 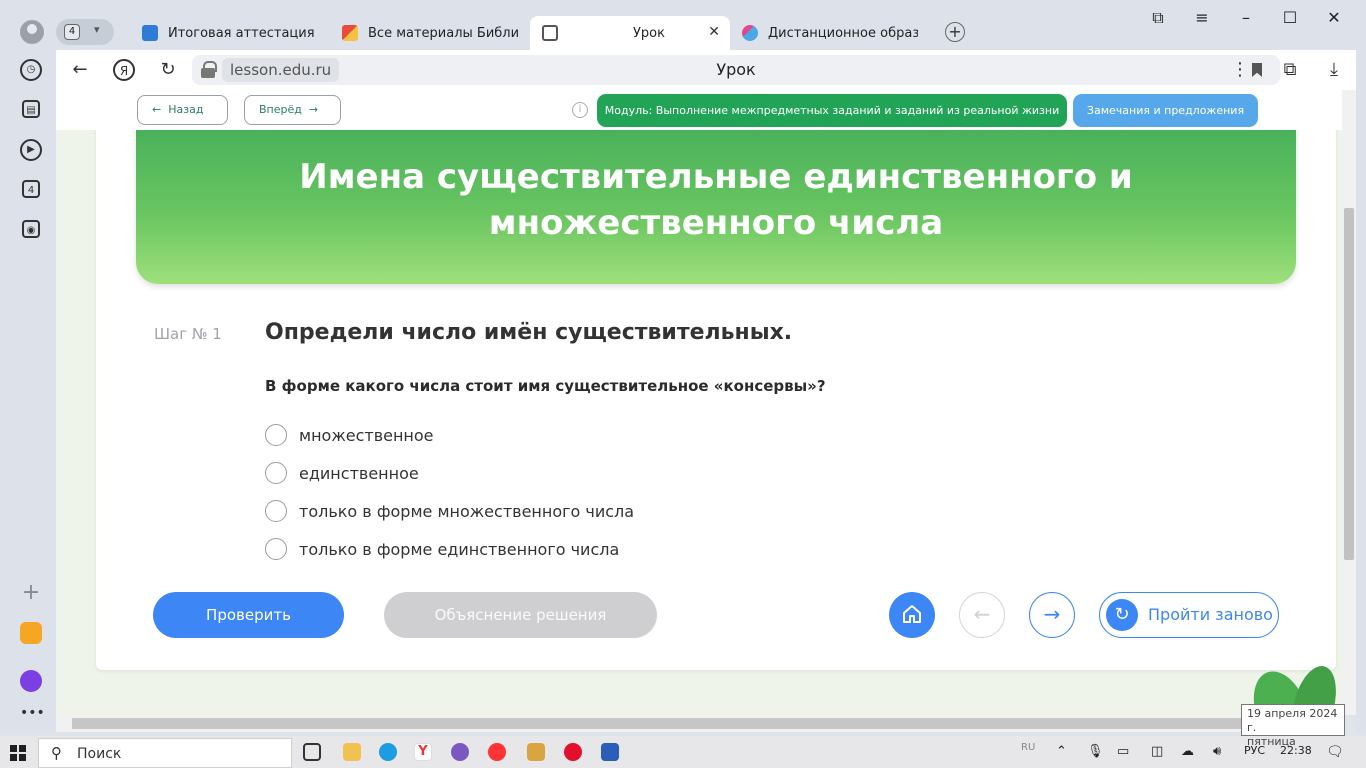 What do you see at coordinates (31, 633) in the screenshot?
I see `mail-icon` at bounding box center [31, 633].